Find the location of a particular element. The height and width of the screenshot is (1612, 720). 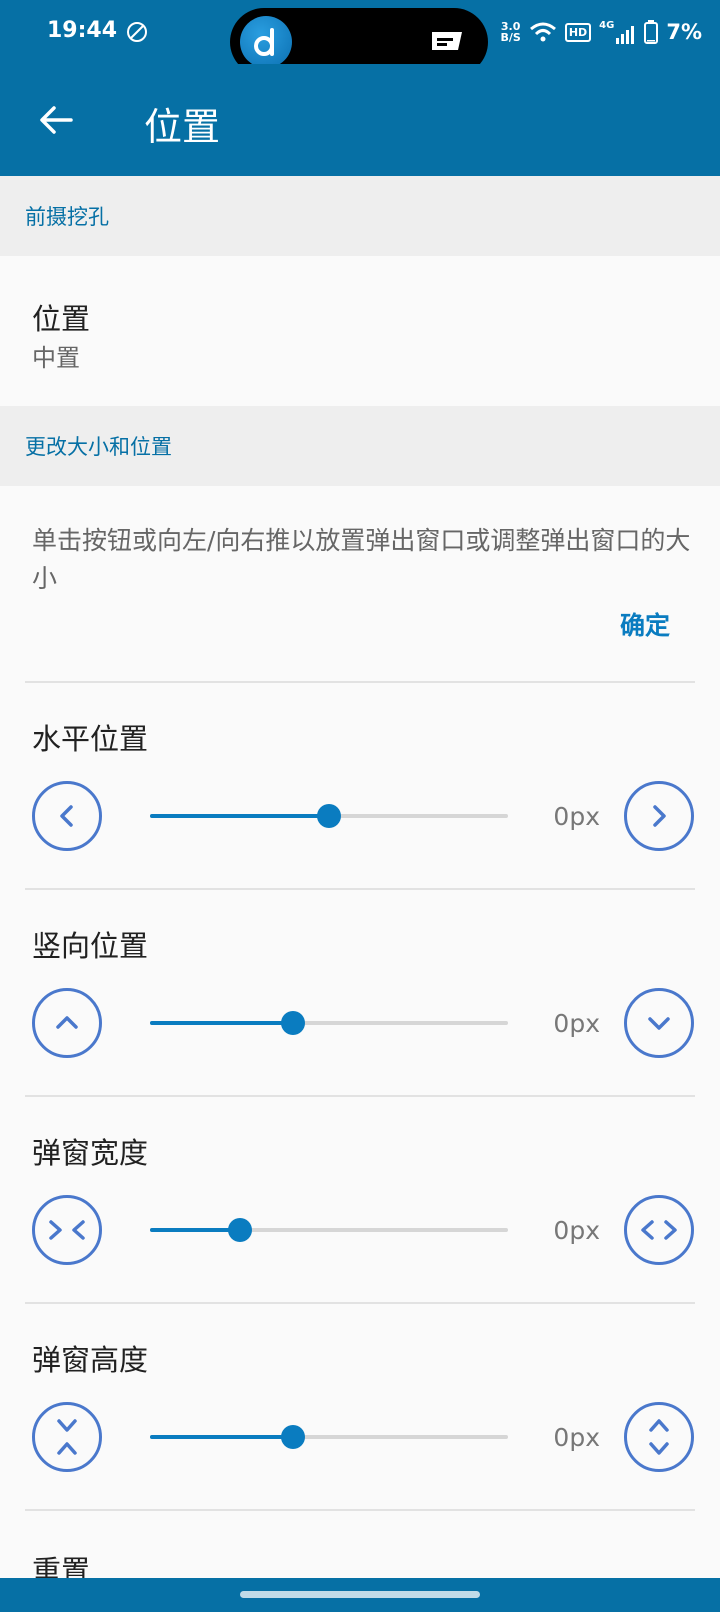

back-arrow-icon is located at coordinates (56, 120).